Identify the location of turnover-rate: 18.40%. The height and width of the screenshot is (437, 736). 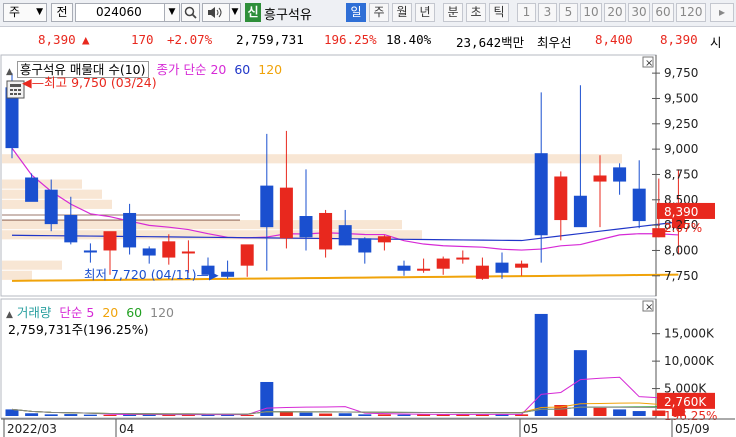
(409, 39).